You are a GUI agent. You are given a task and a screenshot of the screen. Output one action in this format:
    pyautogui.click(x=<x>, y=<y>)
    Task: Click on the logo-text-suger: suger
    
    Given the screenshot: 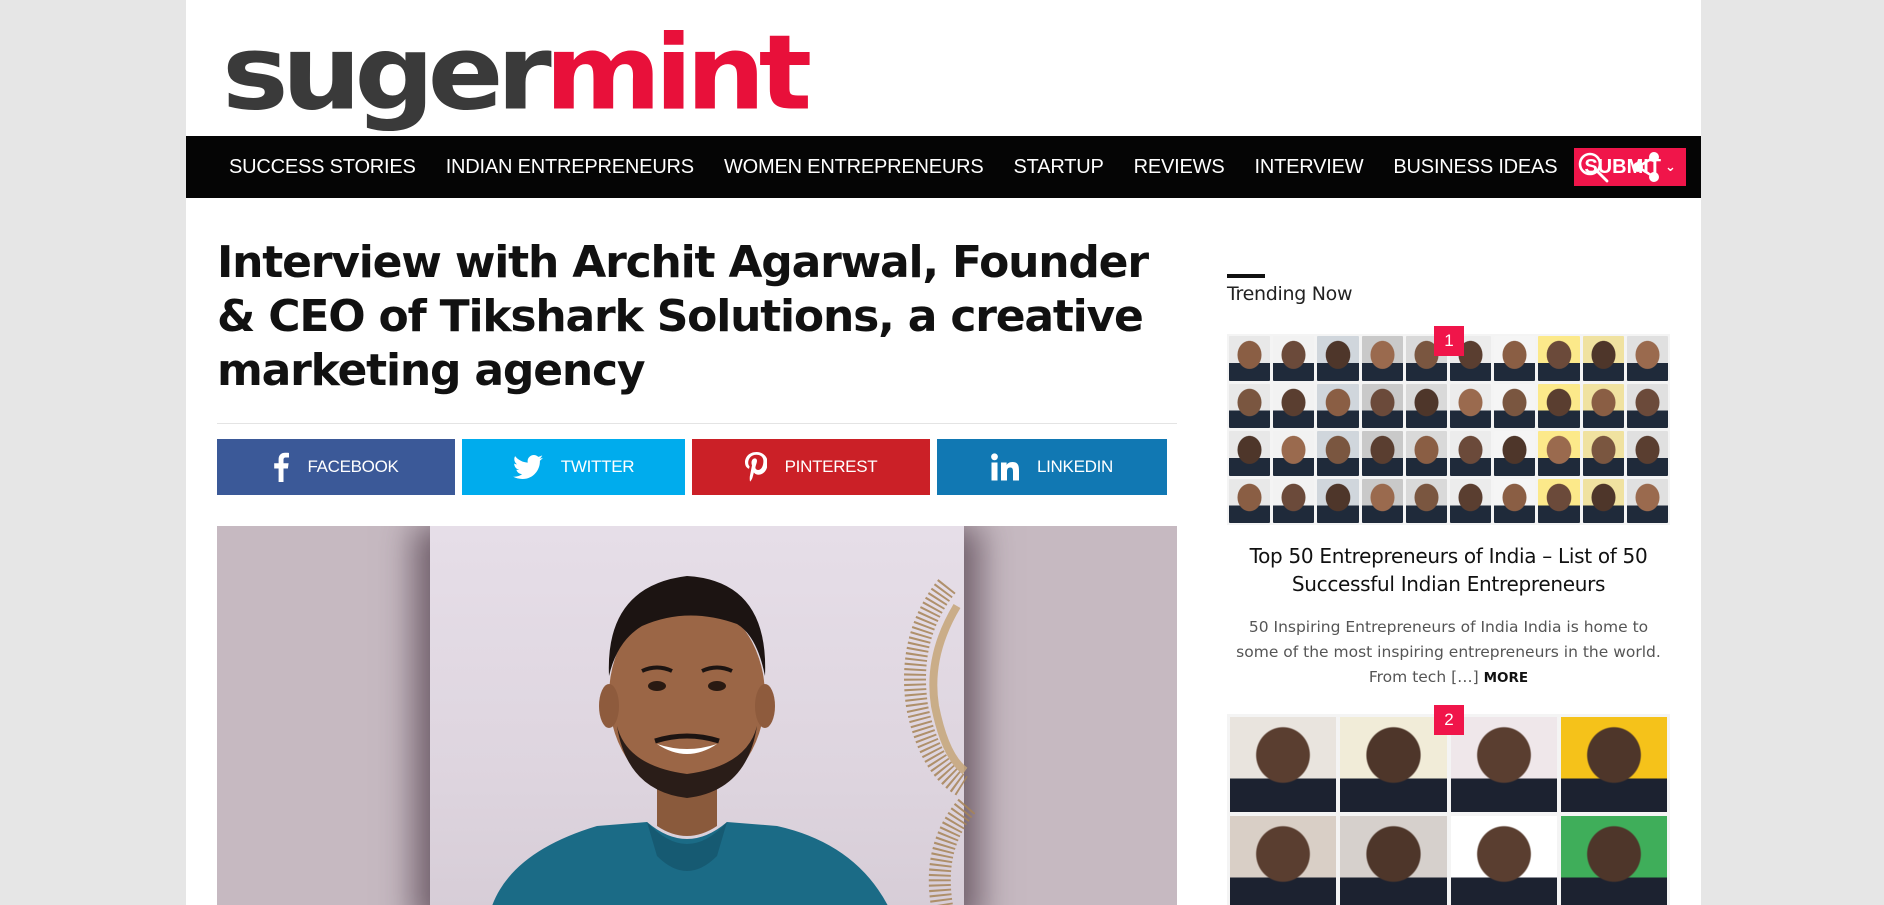 What is the action you would take?
    pyautogui.click(x=387, y=73)
    